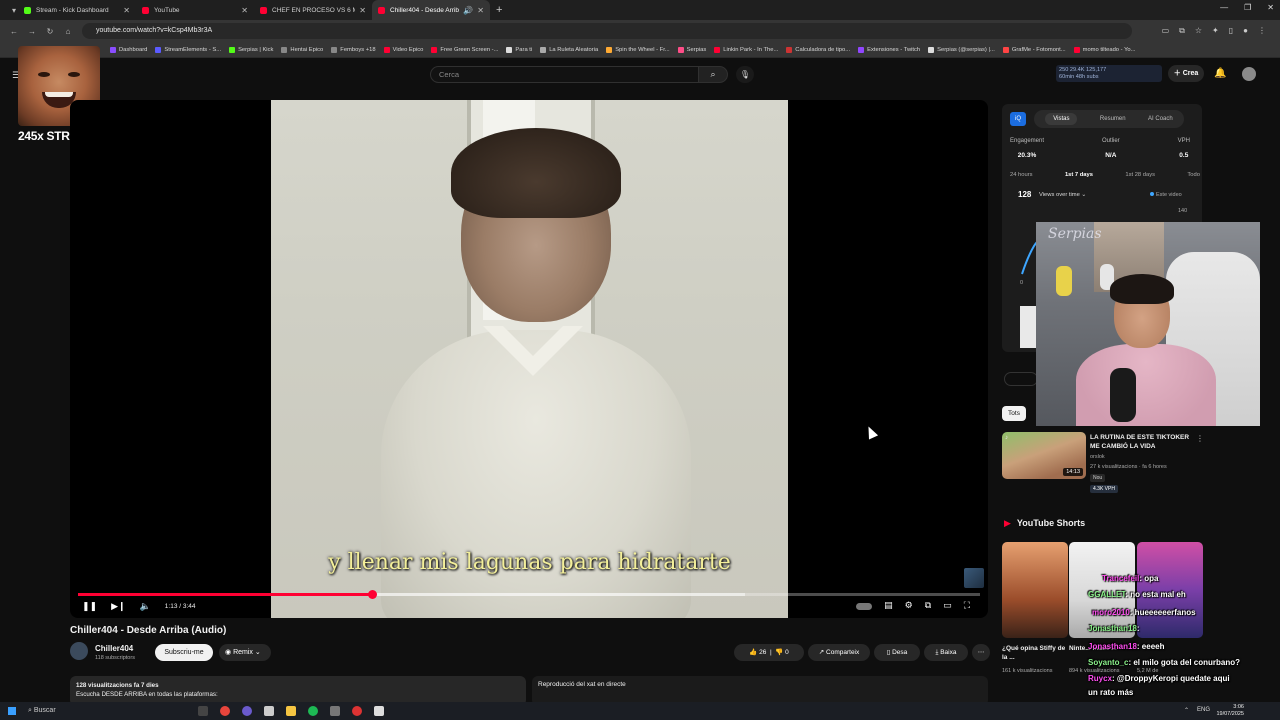 Image resolution: width=1280 pixels, height=720 pixels. I want to click on back-icon: ←, so click(14, 31).